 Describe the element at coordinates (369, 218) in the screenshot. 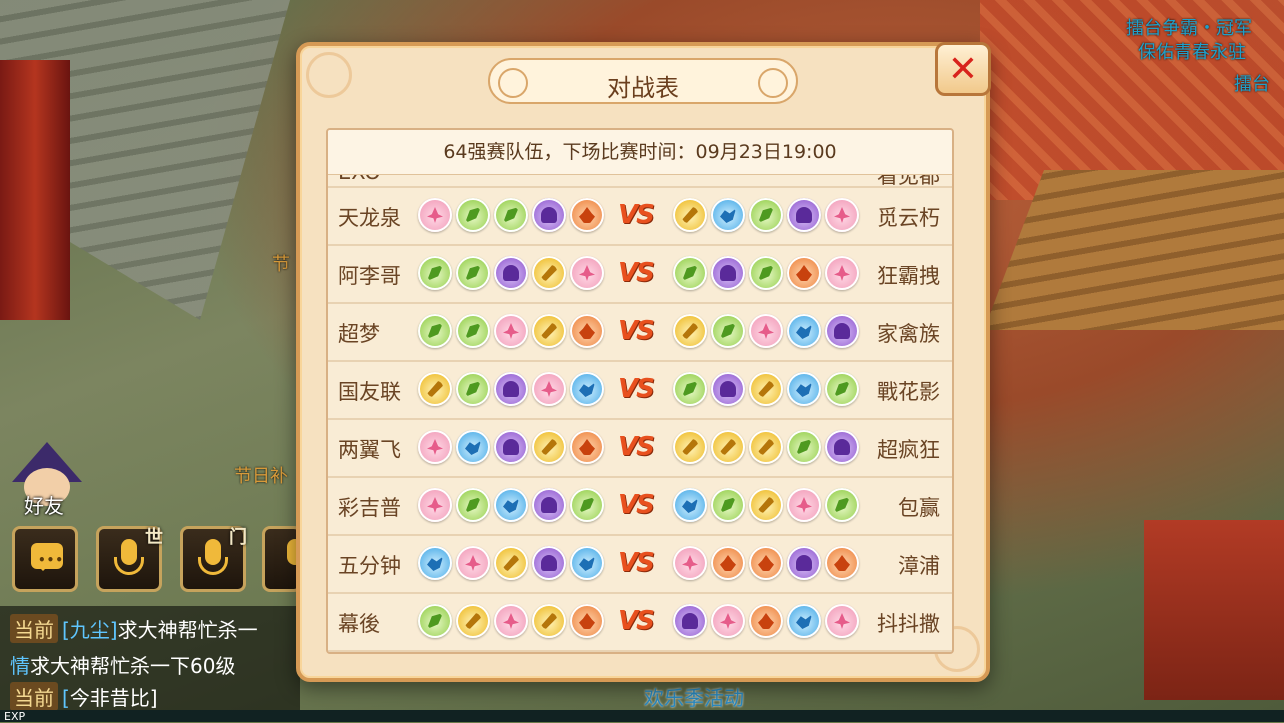

I see `left-team-name: 天龙泉` at that location.